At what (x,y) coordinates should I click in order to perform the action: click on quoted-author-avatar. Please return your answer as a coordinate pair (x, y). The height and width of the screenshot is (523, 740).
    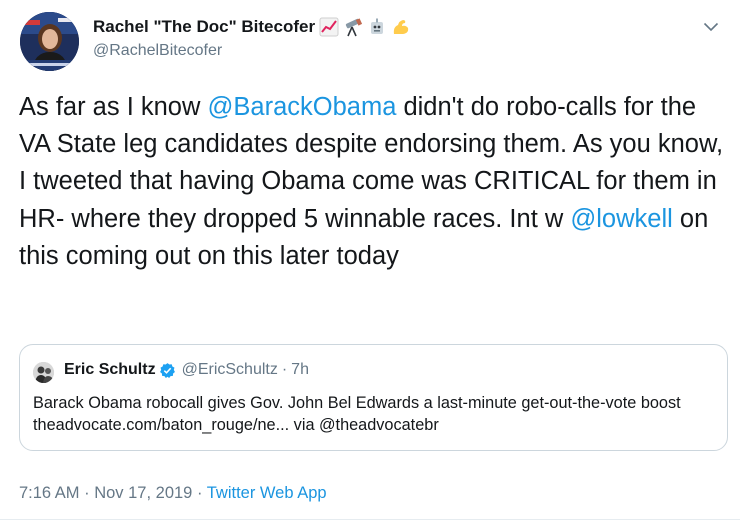
    Looking at the image, I should click on (43, 372).